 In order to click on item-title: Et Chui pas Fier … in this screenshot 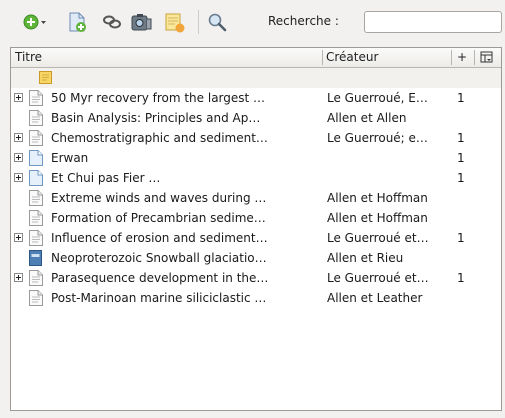, I will do `click(106, 178)`.